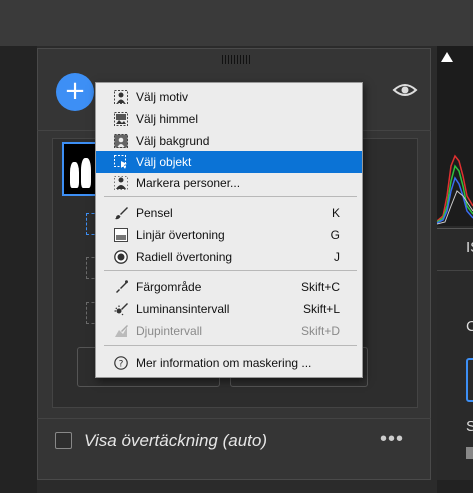  What do you see at coordinates (229, 287) in the screenshot?
I see `menu-item-color-range: Färgområde Skift+C` at bounding box center [229, 287].